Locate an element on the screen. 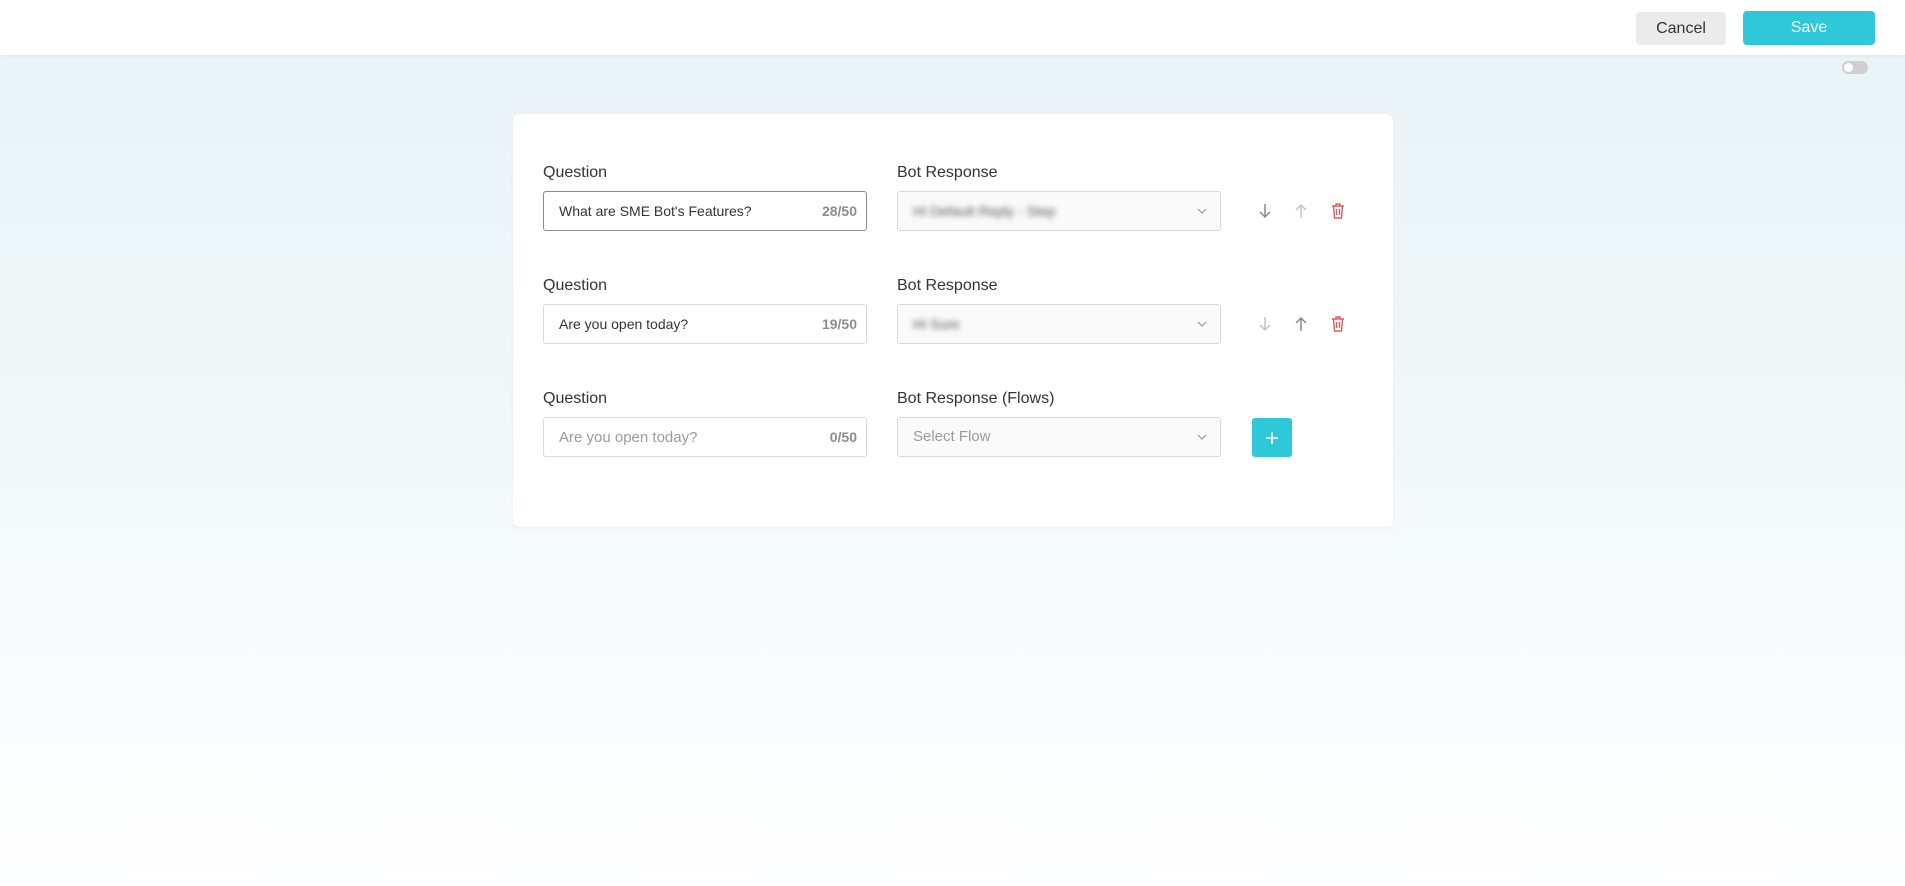 The image size is (1905, 886). bot-response-select: Hi Sure is located at coordinates (1059, 324).